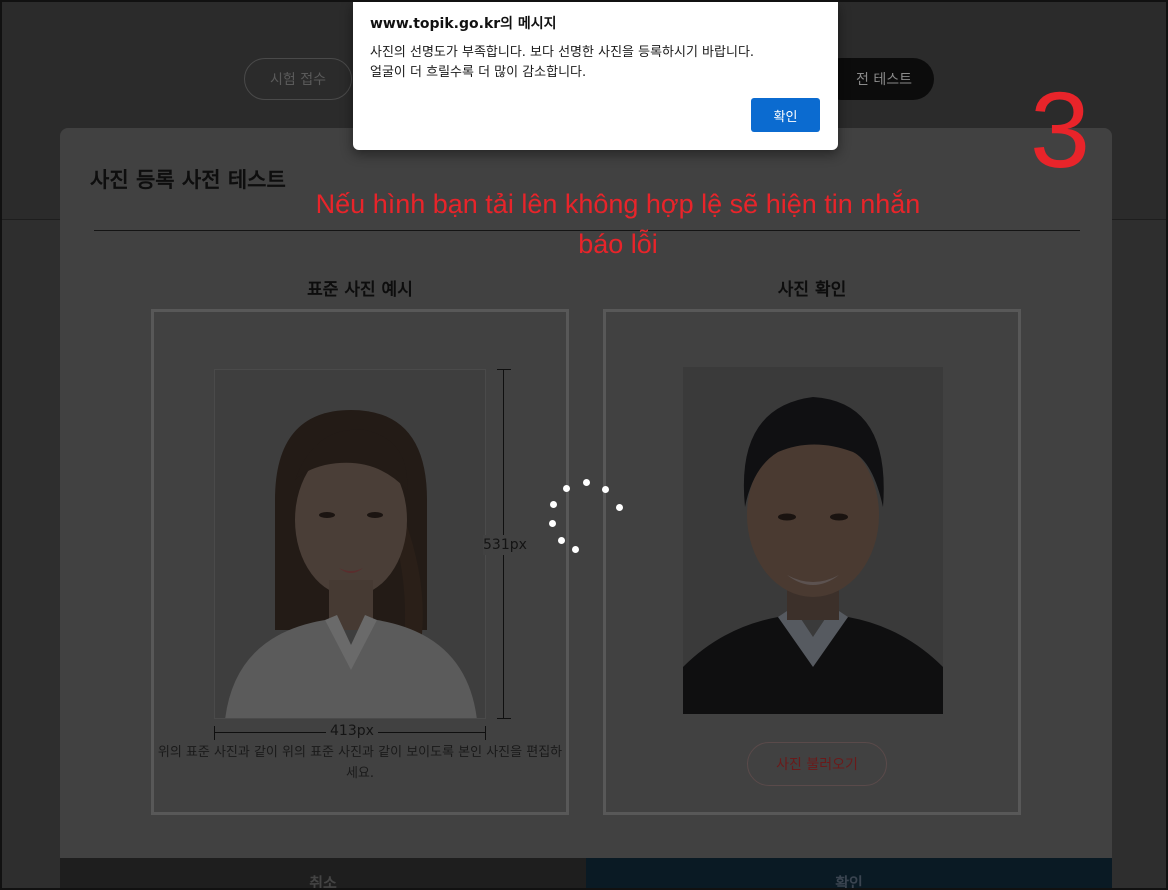  What do you see at coordinates (1060, 129) in the screenshot?
I see `step-number: 3` at bounding box center [1060, 129].